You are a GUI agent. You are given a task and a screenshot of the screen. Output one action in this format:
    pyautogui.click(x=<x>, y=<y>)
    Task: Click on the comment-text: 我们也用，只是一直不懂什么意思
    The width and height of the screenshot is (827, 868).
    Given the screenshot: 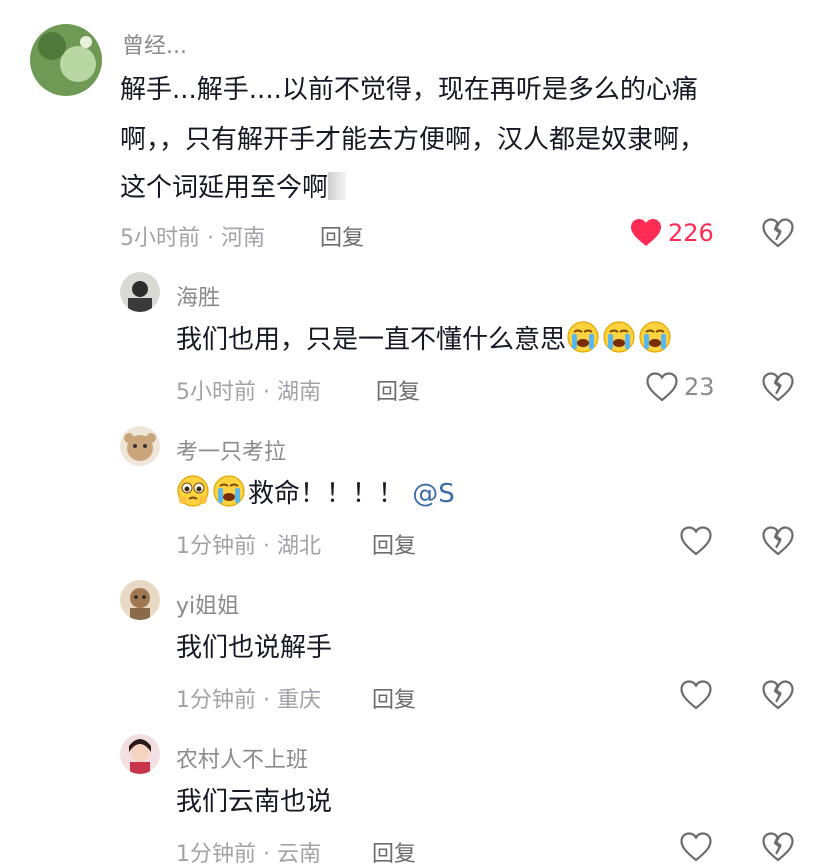 What is the action you would take?
    pyautogui.click(x=425, y=340)
    